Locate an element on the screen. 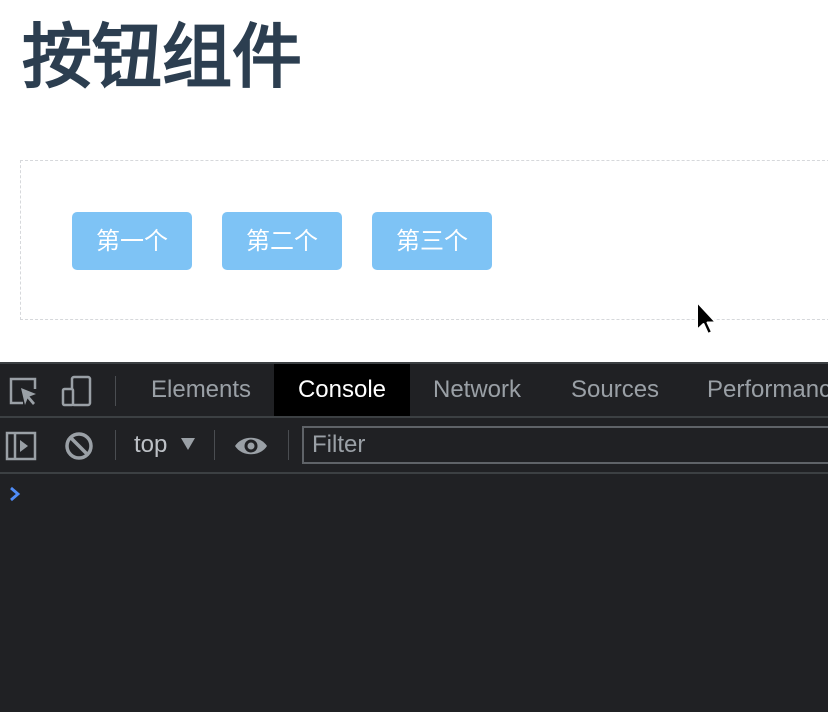  cursor-icon is located at coordinates (706, 318).